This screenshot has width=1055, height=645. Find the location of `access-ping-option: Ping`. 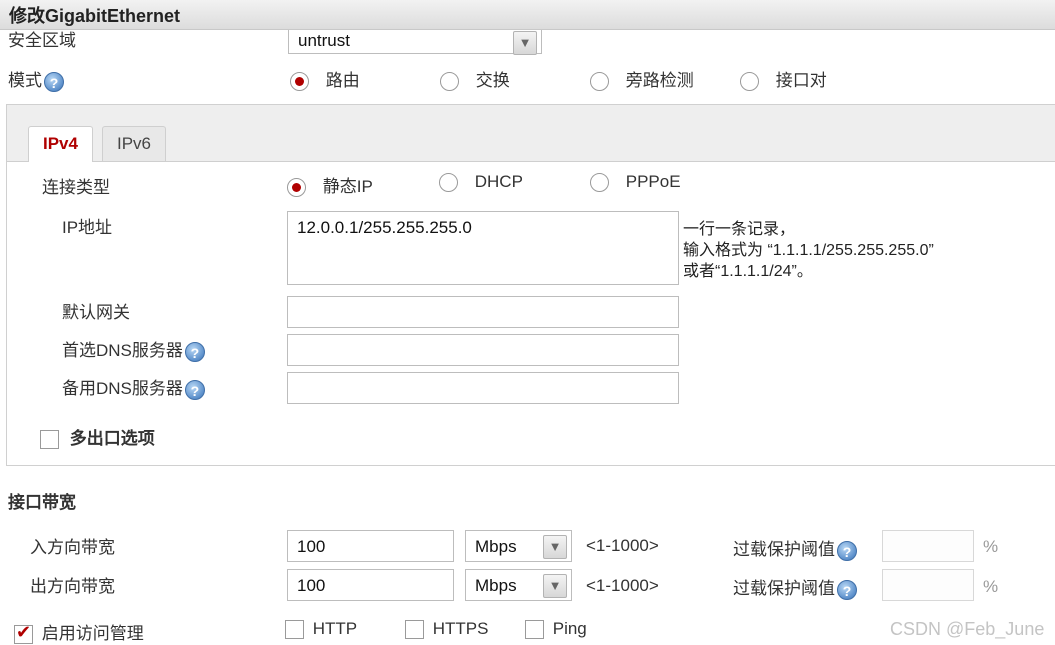

access-ping-option: Ping is located at coordinates (556, 629).